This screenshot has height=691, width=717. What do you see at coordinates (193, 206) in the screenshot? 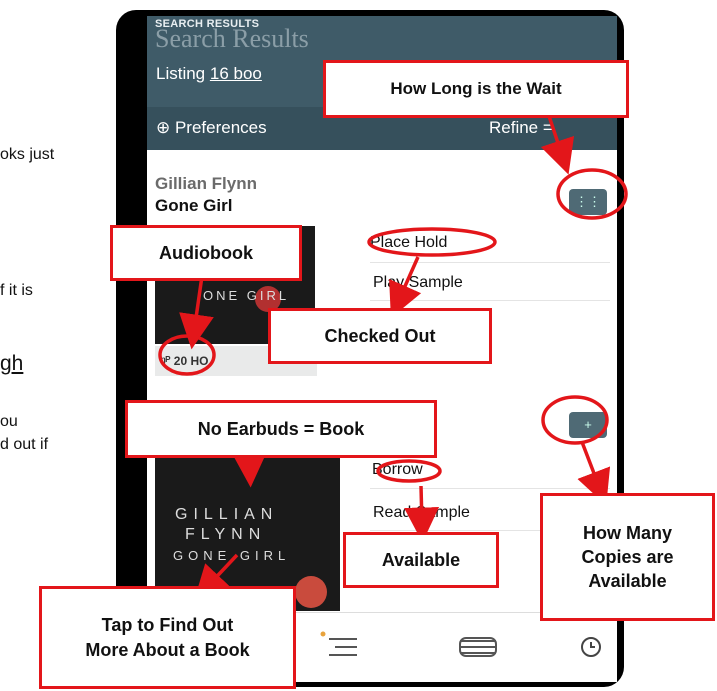
I see `book-title: Gone Girl` at bounding box center [193, 206].